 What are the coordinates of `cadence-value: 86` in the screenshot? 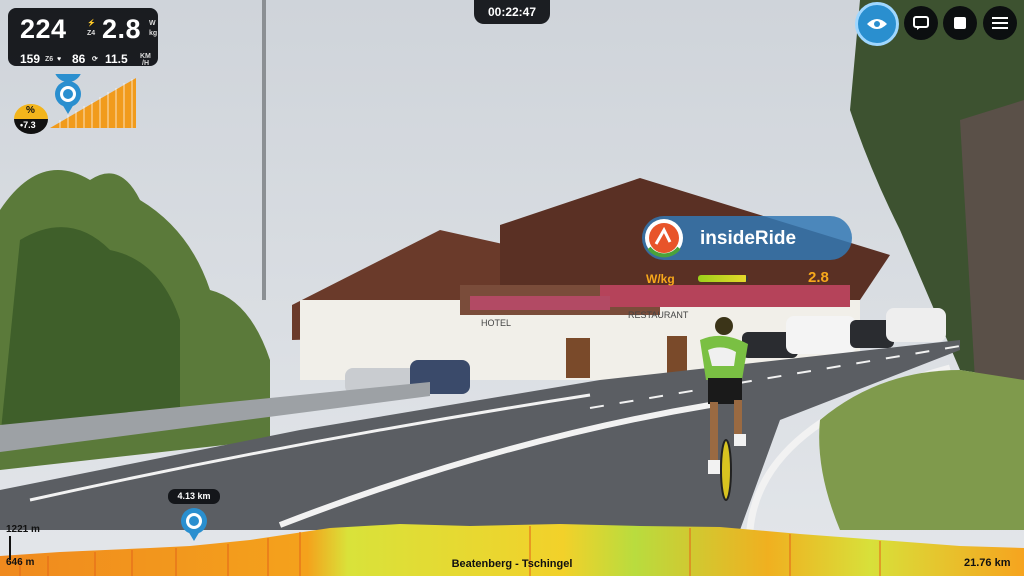 It's located at (79, 59).